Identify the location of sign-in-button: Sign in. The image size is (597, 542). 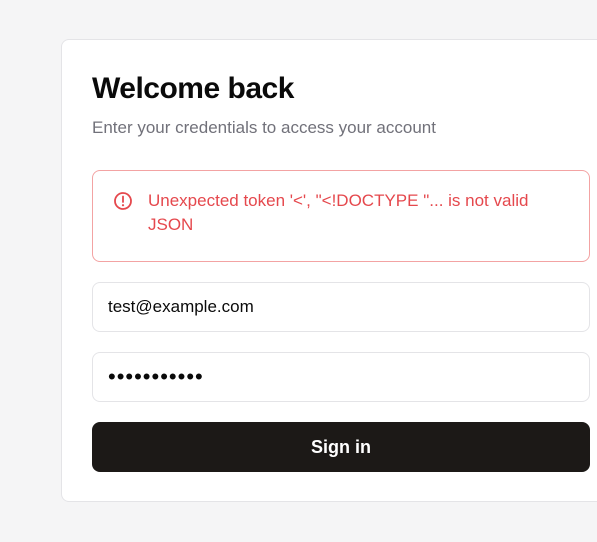
(341, 447).